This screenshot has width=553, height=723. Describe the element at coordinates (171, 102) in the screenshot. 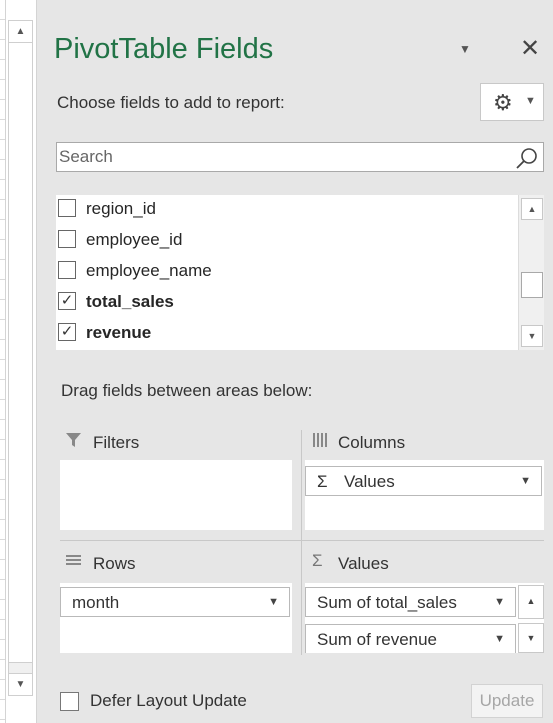

I see `choose-fields-label: Choose fields to add to report:` at that location.